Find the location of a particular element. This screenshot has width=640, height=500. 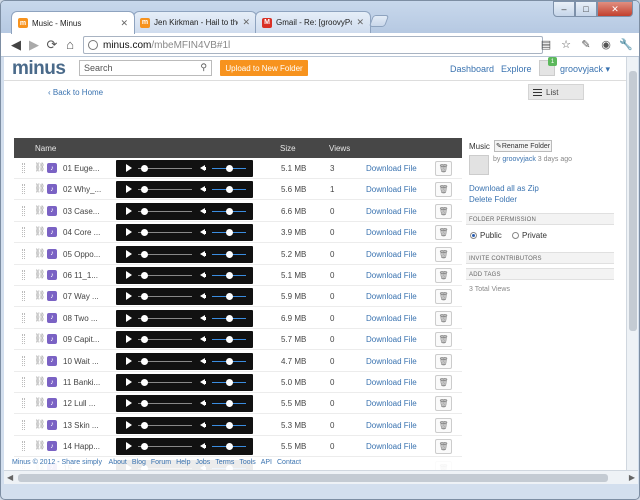

table-row: ⛓ ♪ 11 Banki... 5.0 MB 0 Download File 🗑 is located at coordinates (238, 382).